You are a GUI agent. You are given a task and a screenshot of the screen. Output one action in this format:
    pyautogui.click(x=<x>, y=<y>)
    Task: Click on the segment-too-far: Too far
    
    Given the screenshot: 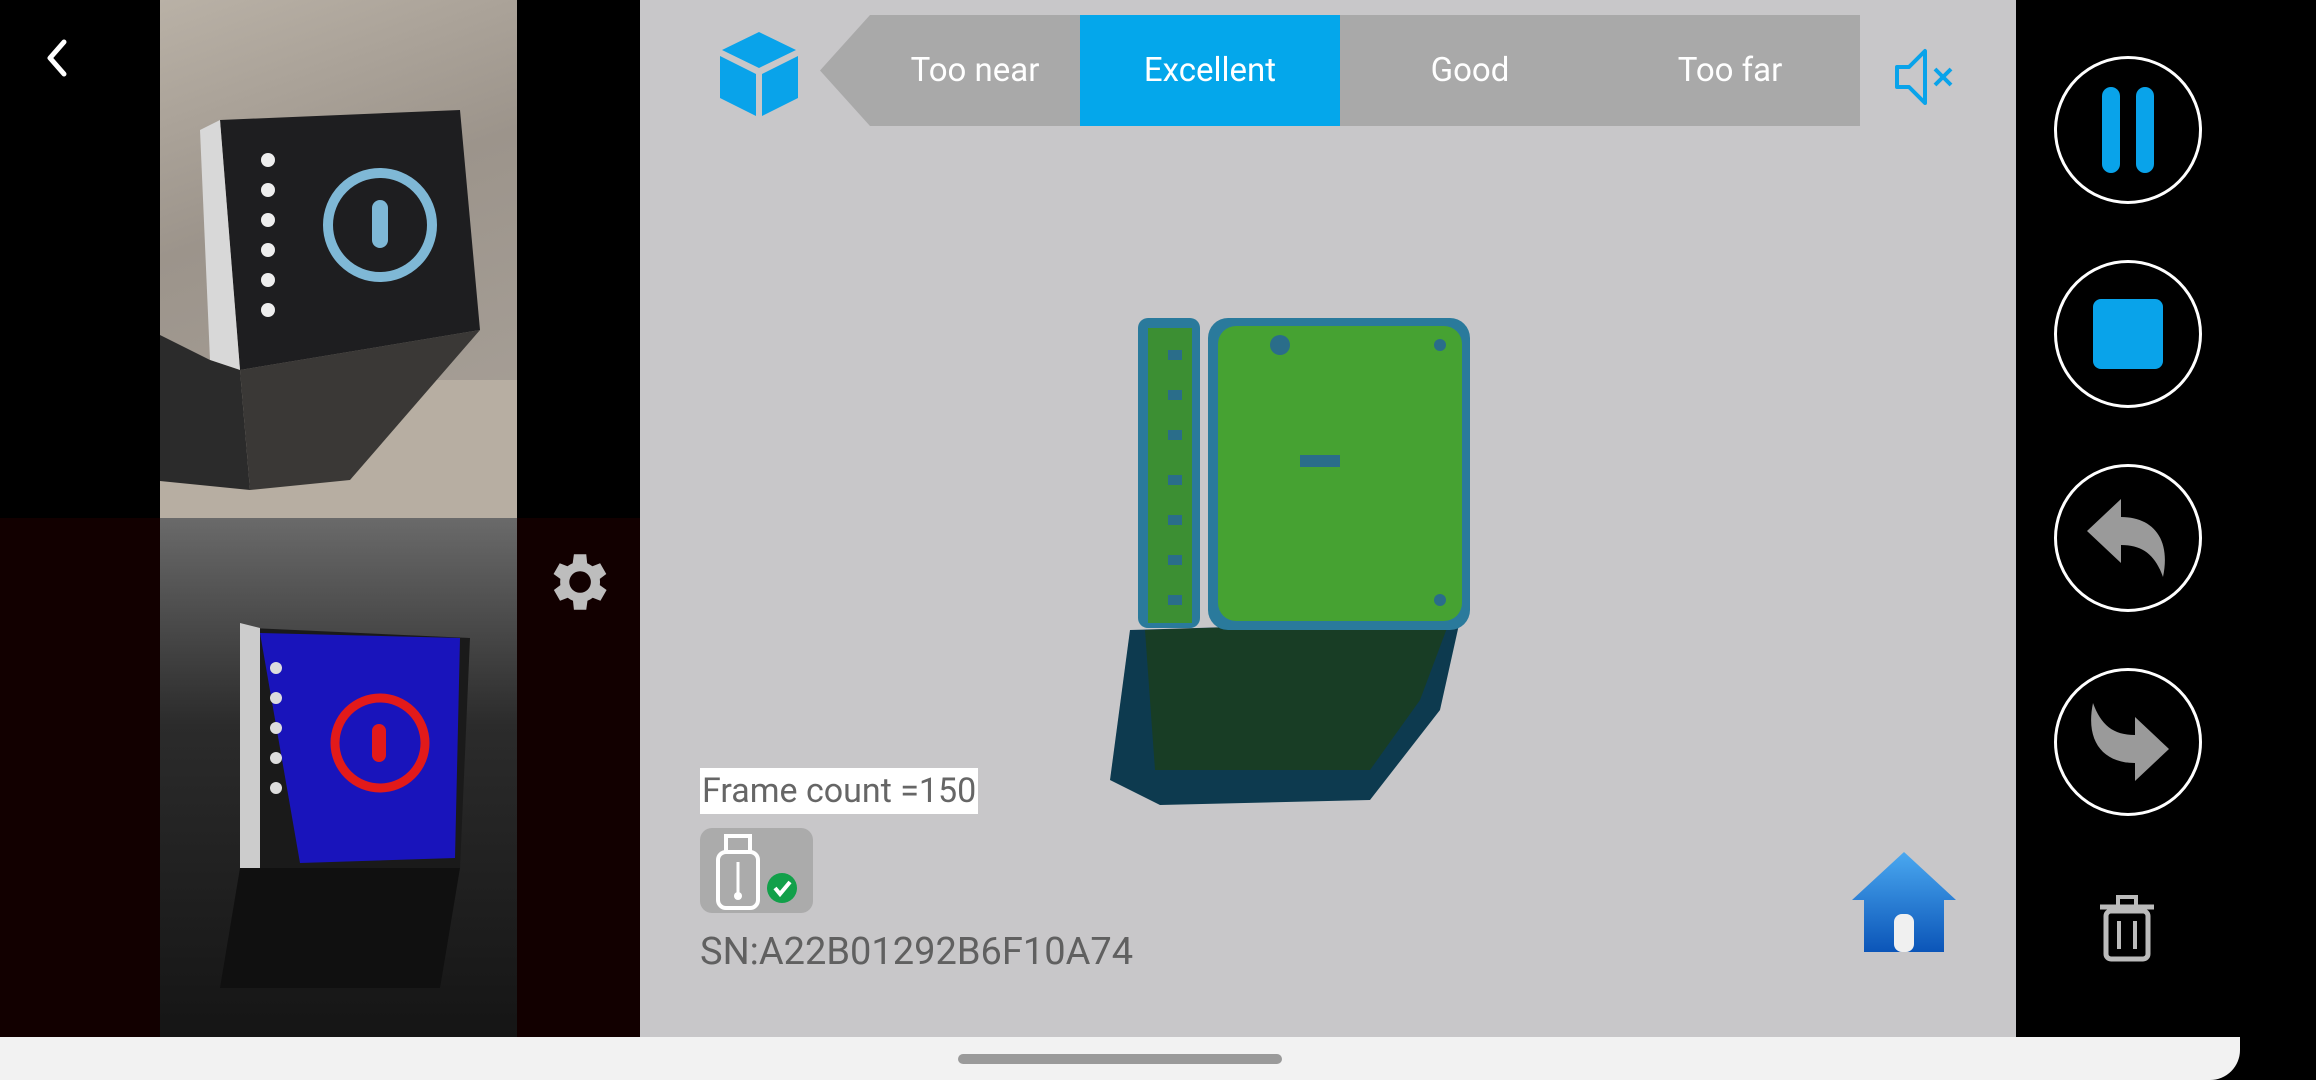 What is the action you would take?
    pyautogui.click(x=1730, y=70)
    